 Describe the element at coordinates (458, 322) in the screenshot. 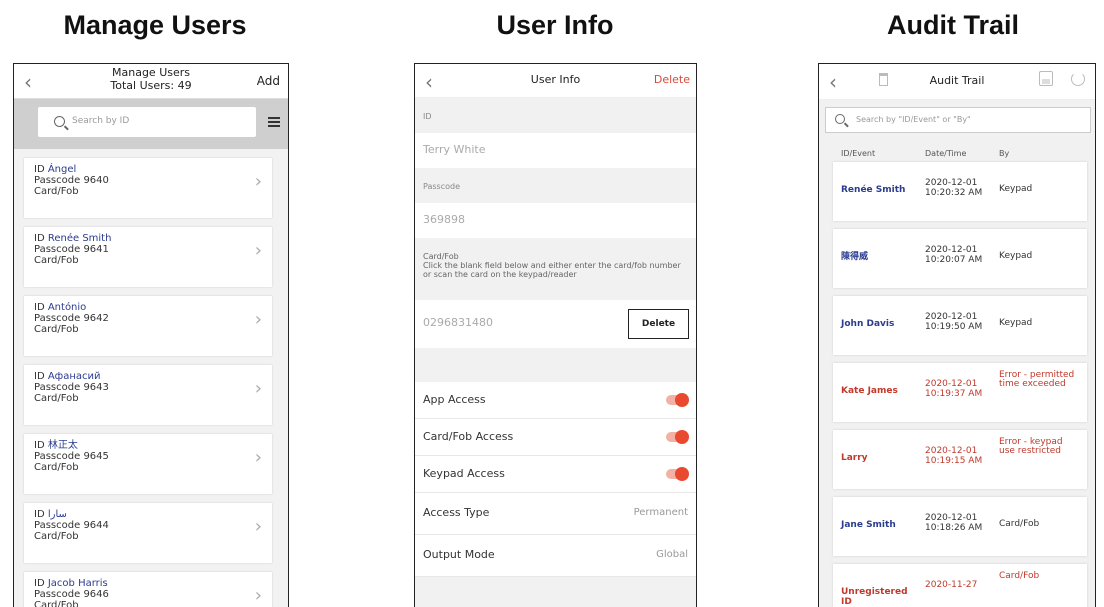

I see `card-fob-field: 0296831480` at that location.